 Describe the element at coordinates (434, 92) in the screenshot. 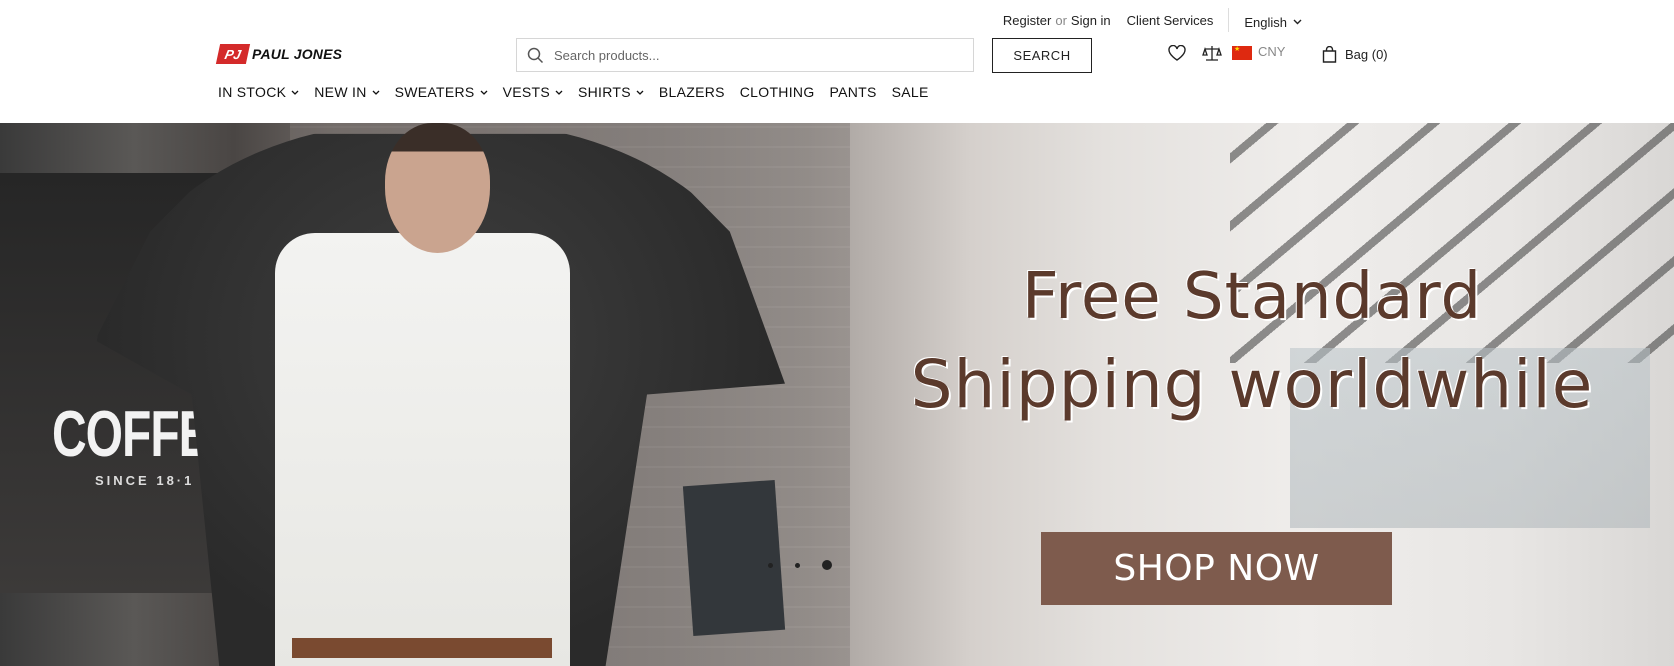

I see `nav-label: SWEATERS` at that location.